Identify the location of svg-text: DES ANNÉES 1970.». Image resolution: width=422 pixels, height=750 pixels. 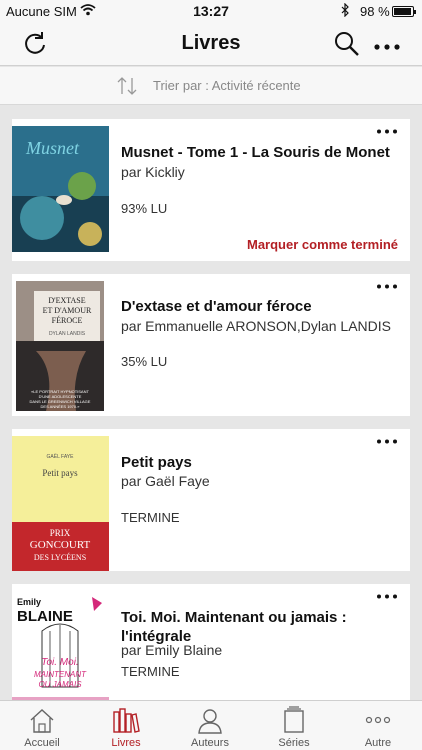
(61, 406).